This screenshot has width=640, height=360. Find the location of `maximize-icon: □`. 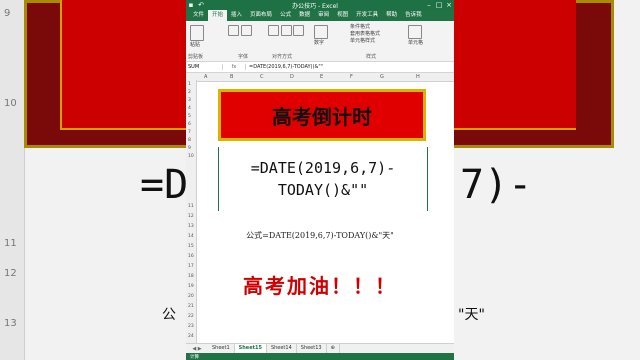

maximize-icon: □ is located at coordinates (439, 5).